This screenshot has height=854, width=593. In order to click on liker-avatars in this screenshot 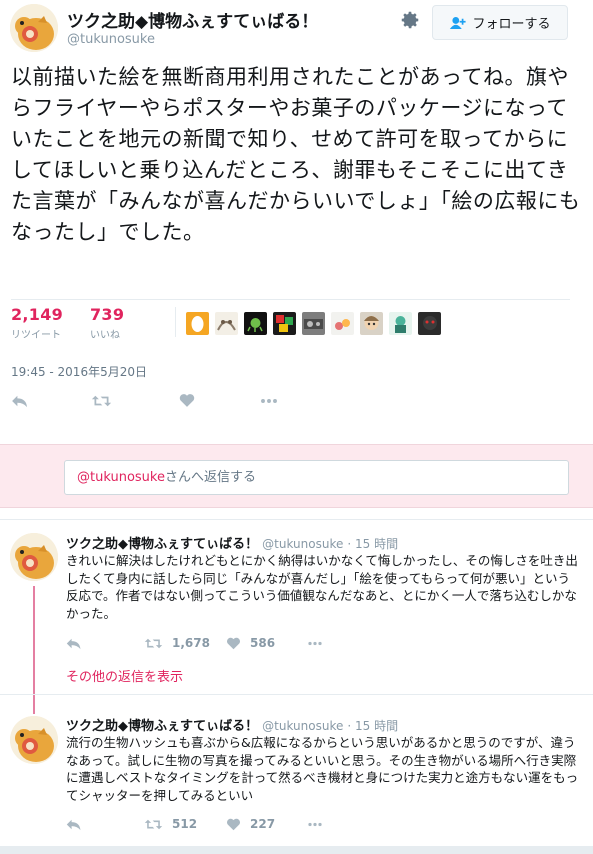, I will do `click(316, 323)`.